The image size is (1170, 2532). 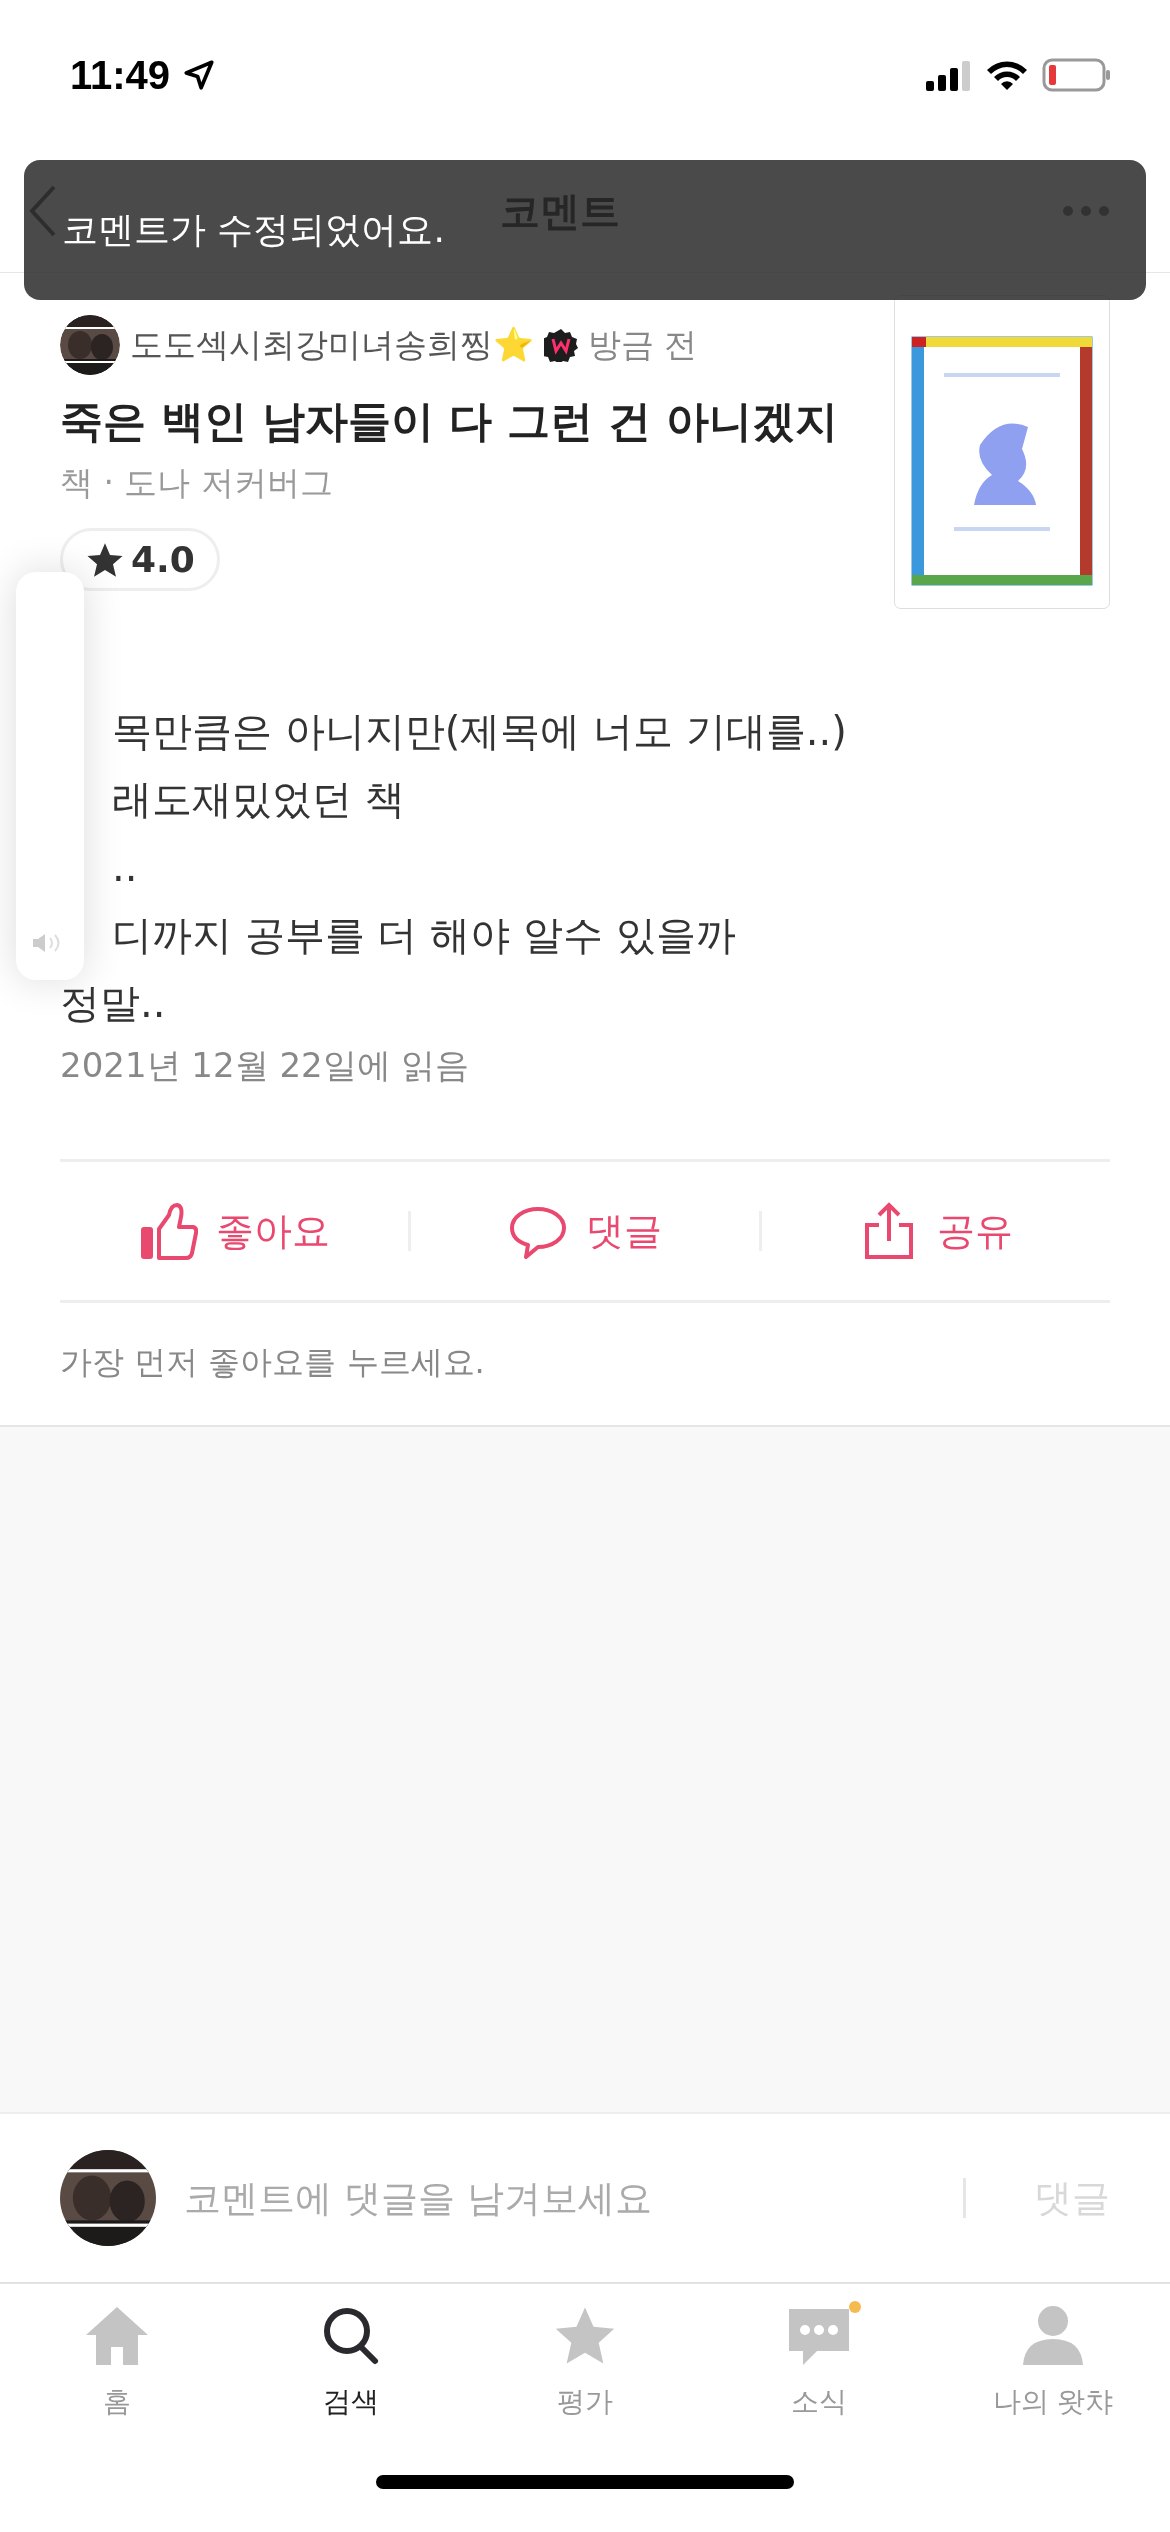 I want to click on tab-bar-item: 검색, so click(x=351, y=2363).